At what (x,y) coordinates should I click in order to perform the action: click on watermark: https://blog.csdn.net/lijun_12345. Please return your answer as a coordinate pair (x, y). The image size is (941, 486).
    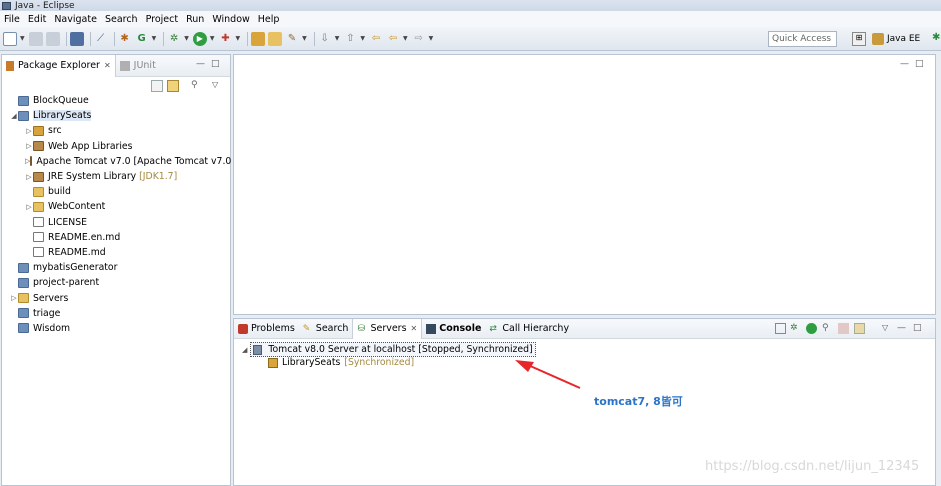
    Looking at the image, I should click on (812, 466).